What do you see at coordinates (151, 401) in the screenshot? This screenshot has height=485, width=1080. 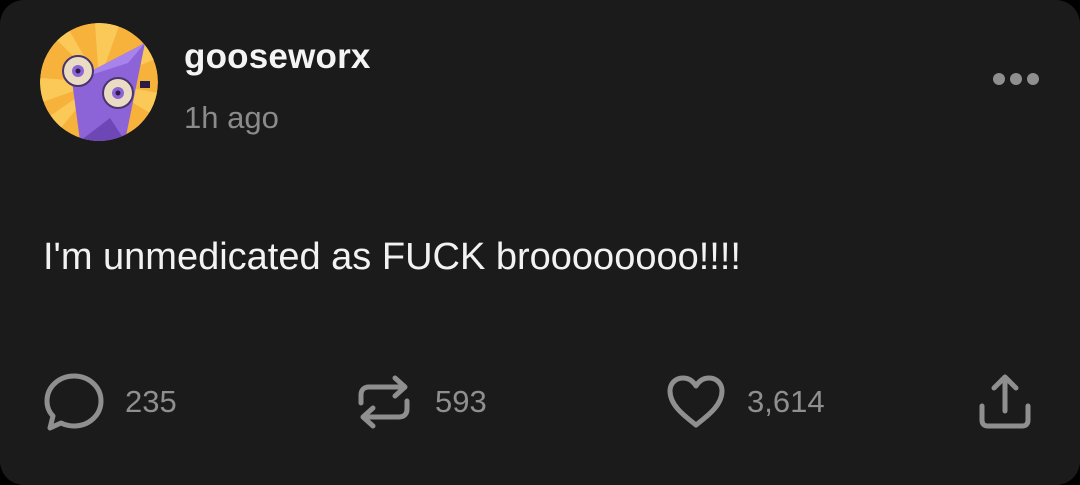 I see `reply-count: 235` at bounding box center [151, 401].